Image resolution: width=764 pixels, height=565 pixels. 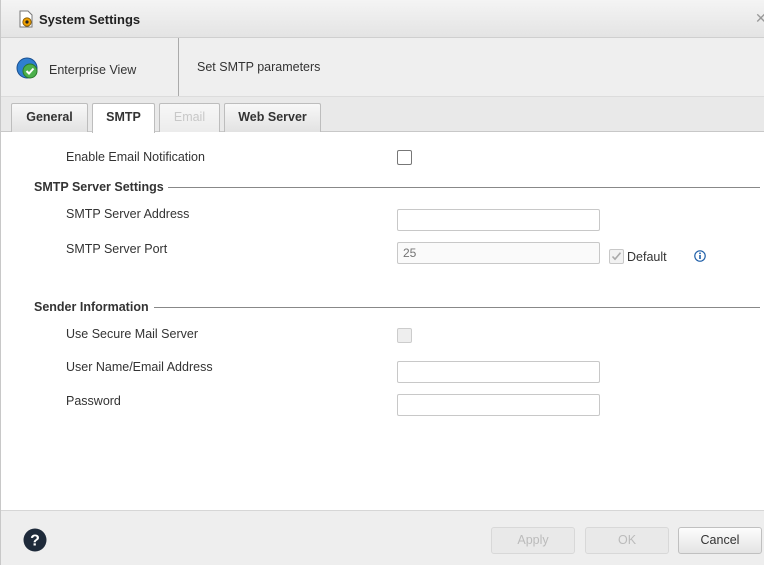 What do you see at coordinates (135, 157) in the screenshot?
I see `enable-email-notification-label: Enable Email Notification` at bounding box center [135, 157].